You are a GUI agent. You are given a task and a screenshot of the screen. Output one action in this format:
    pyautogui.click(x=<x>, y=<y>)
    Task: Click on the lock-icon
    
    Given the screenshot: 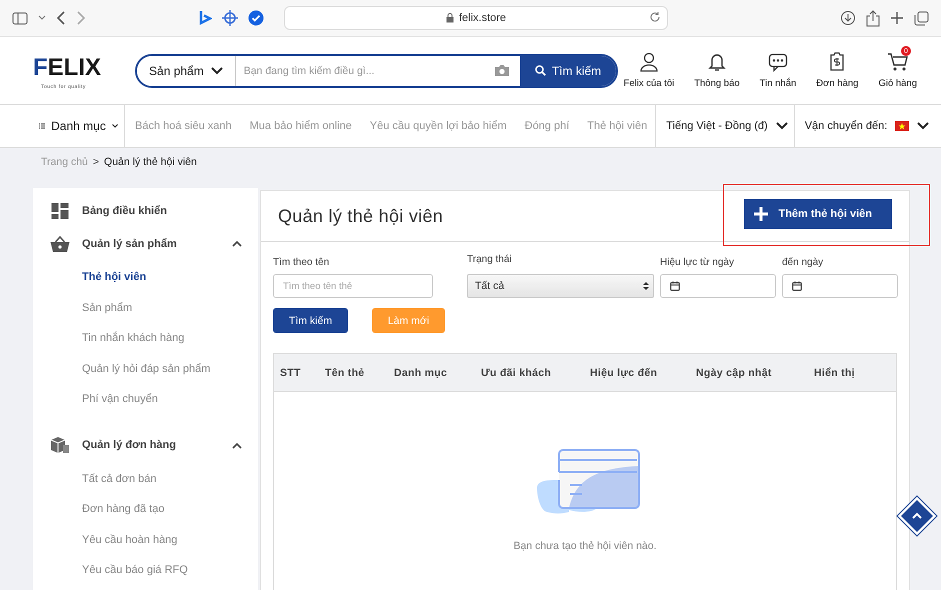 What is the action you would take?
    pyautogui.click(x=450, y=18)
    